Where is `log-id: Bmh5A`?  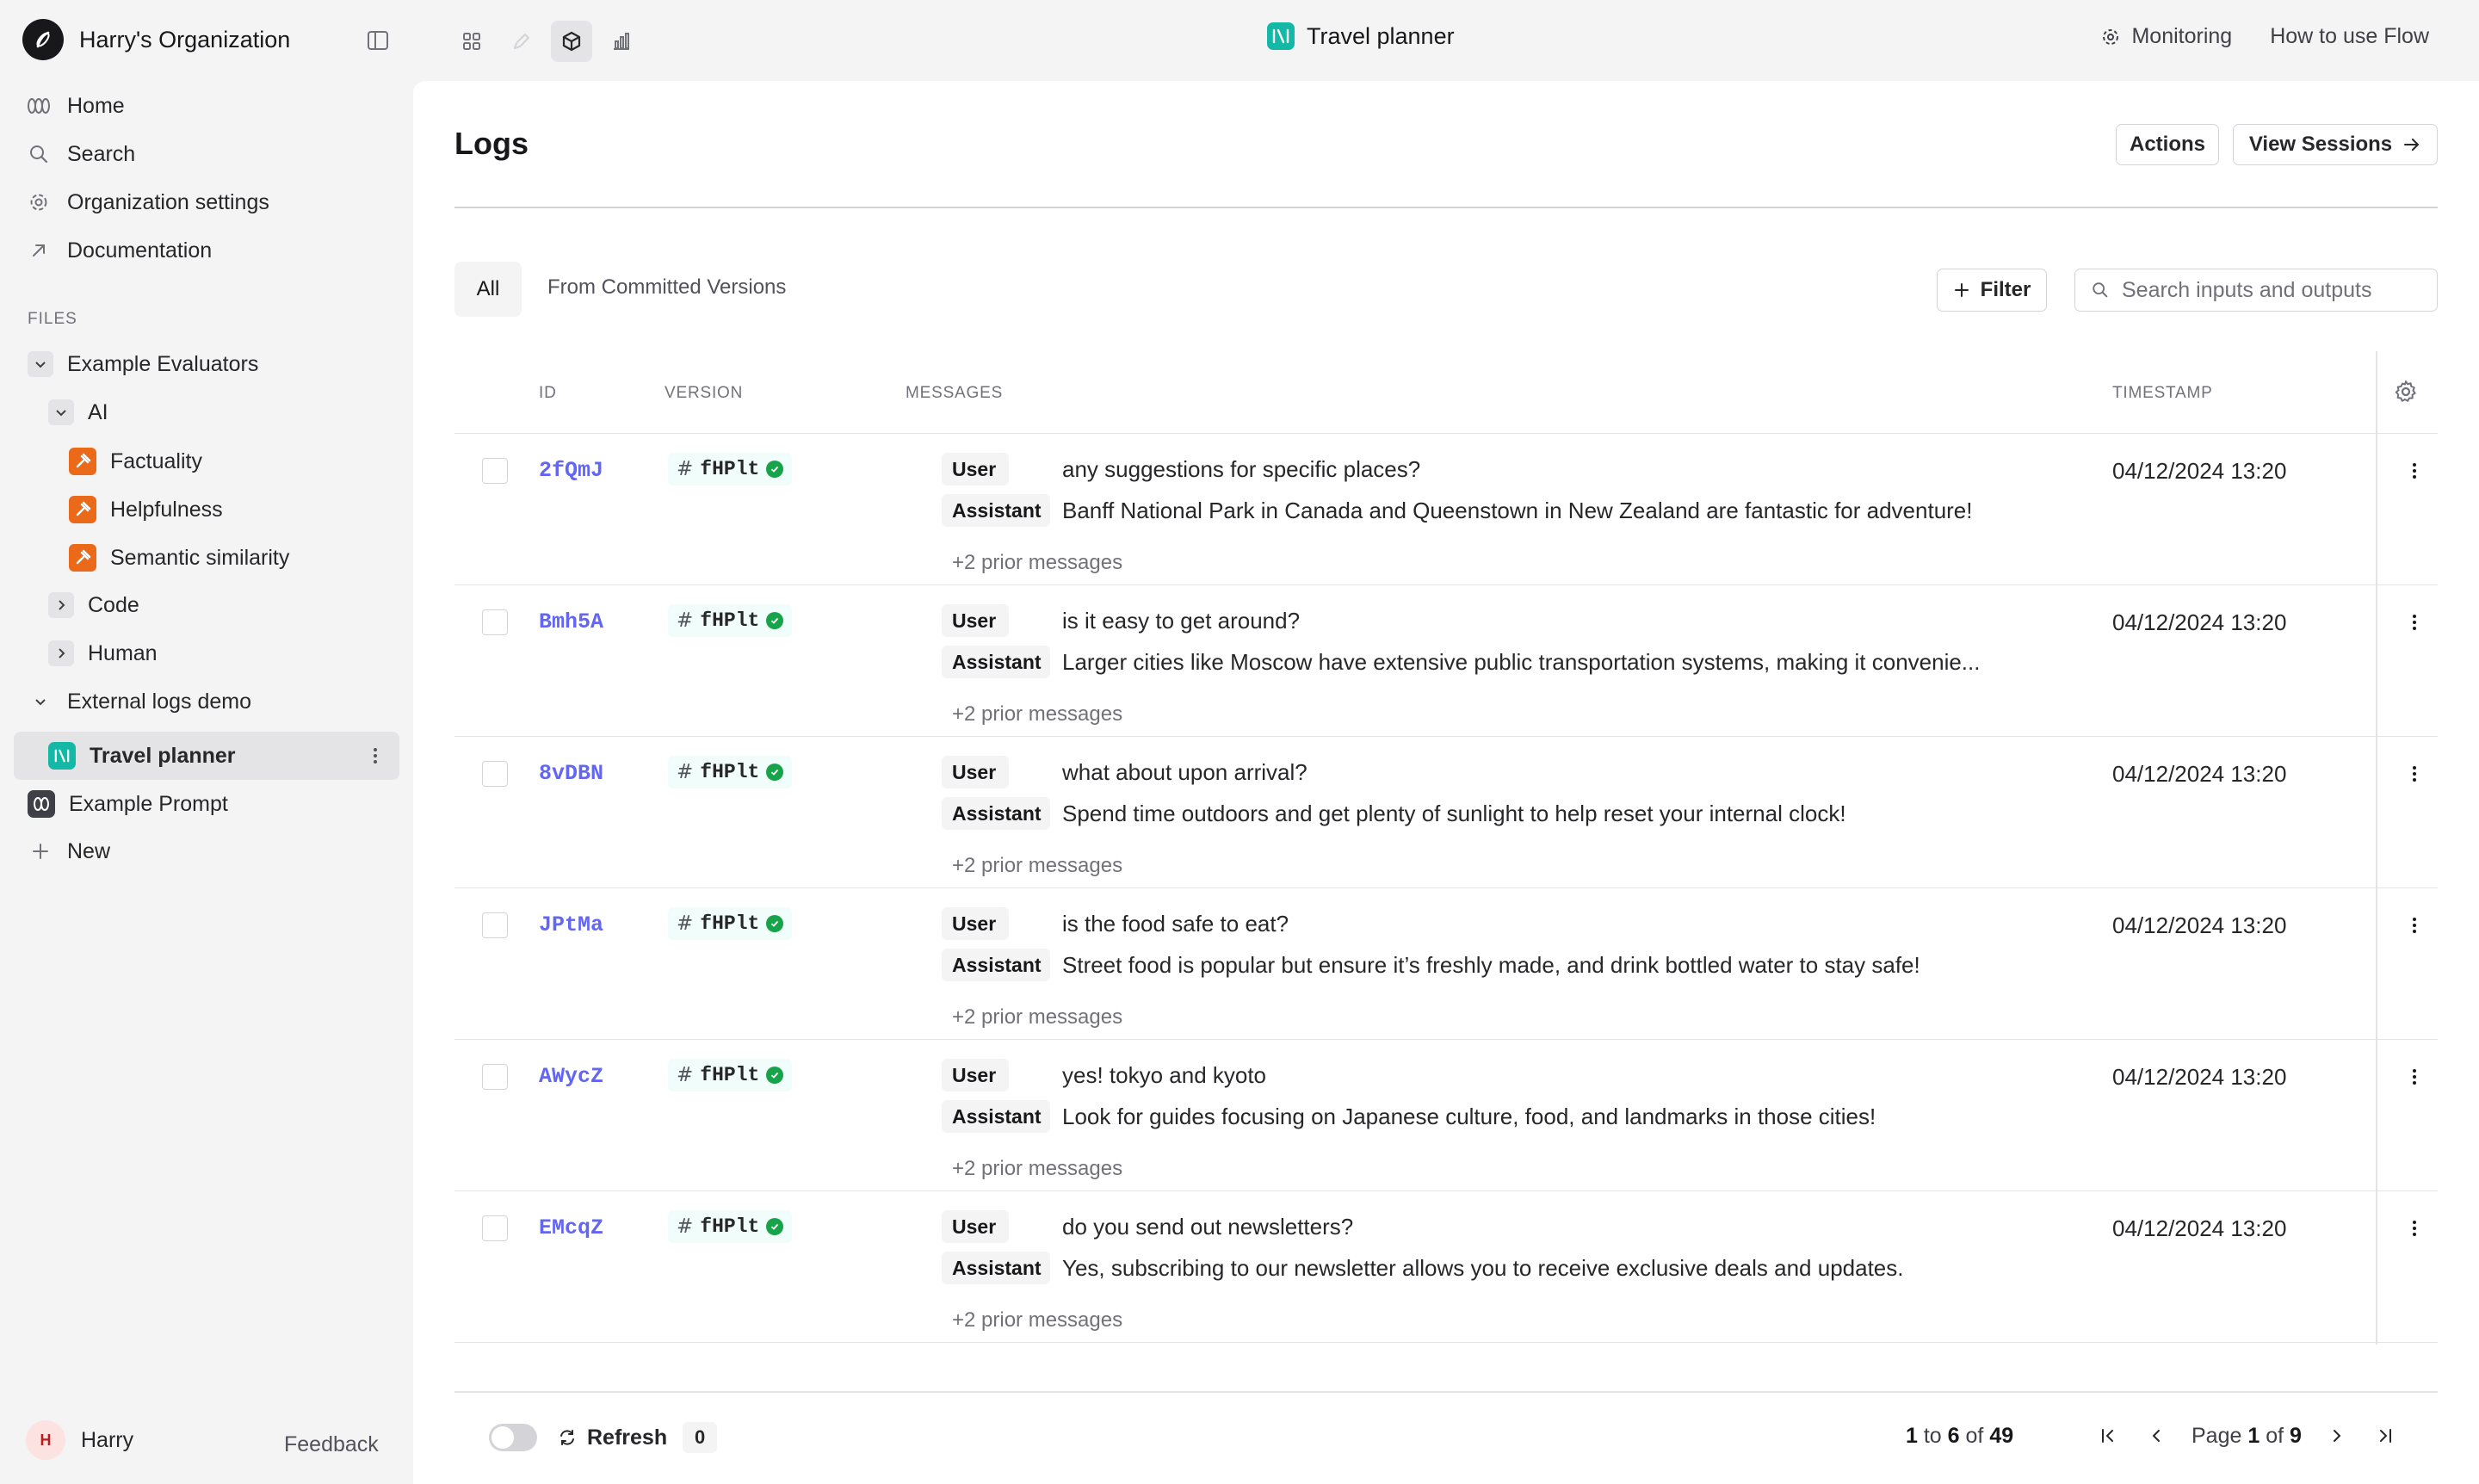
log-id: Bmh5A is located at coordinates (571, 621).